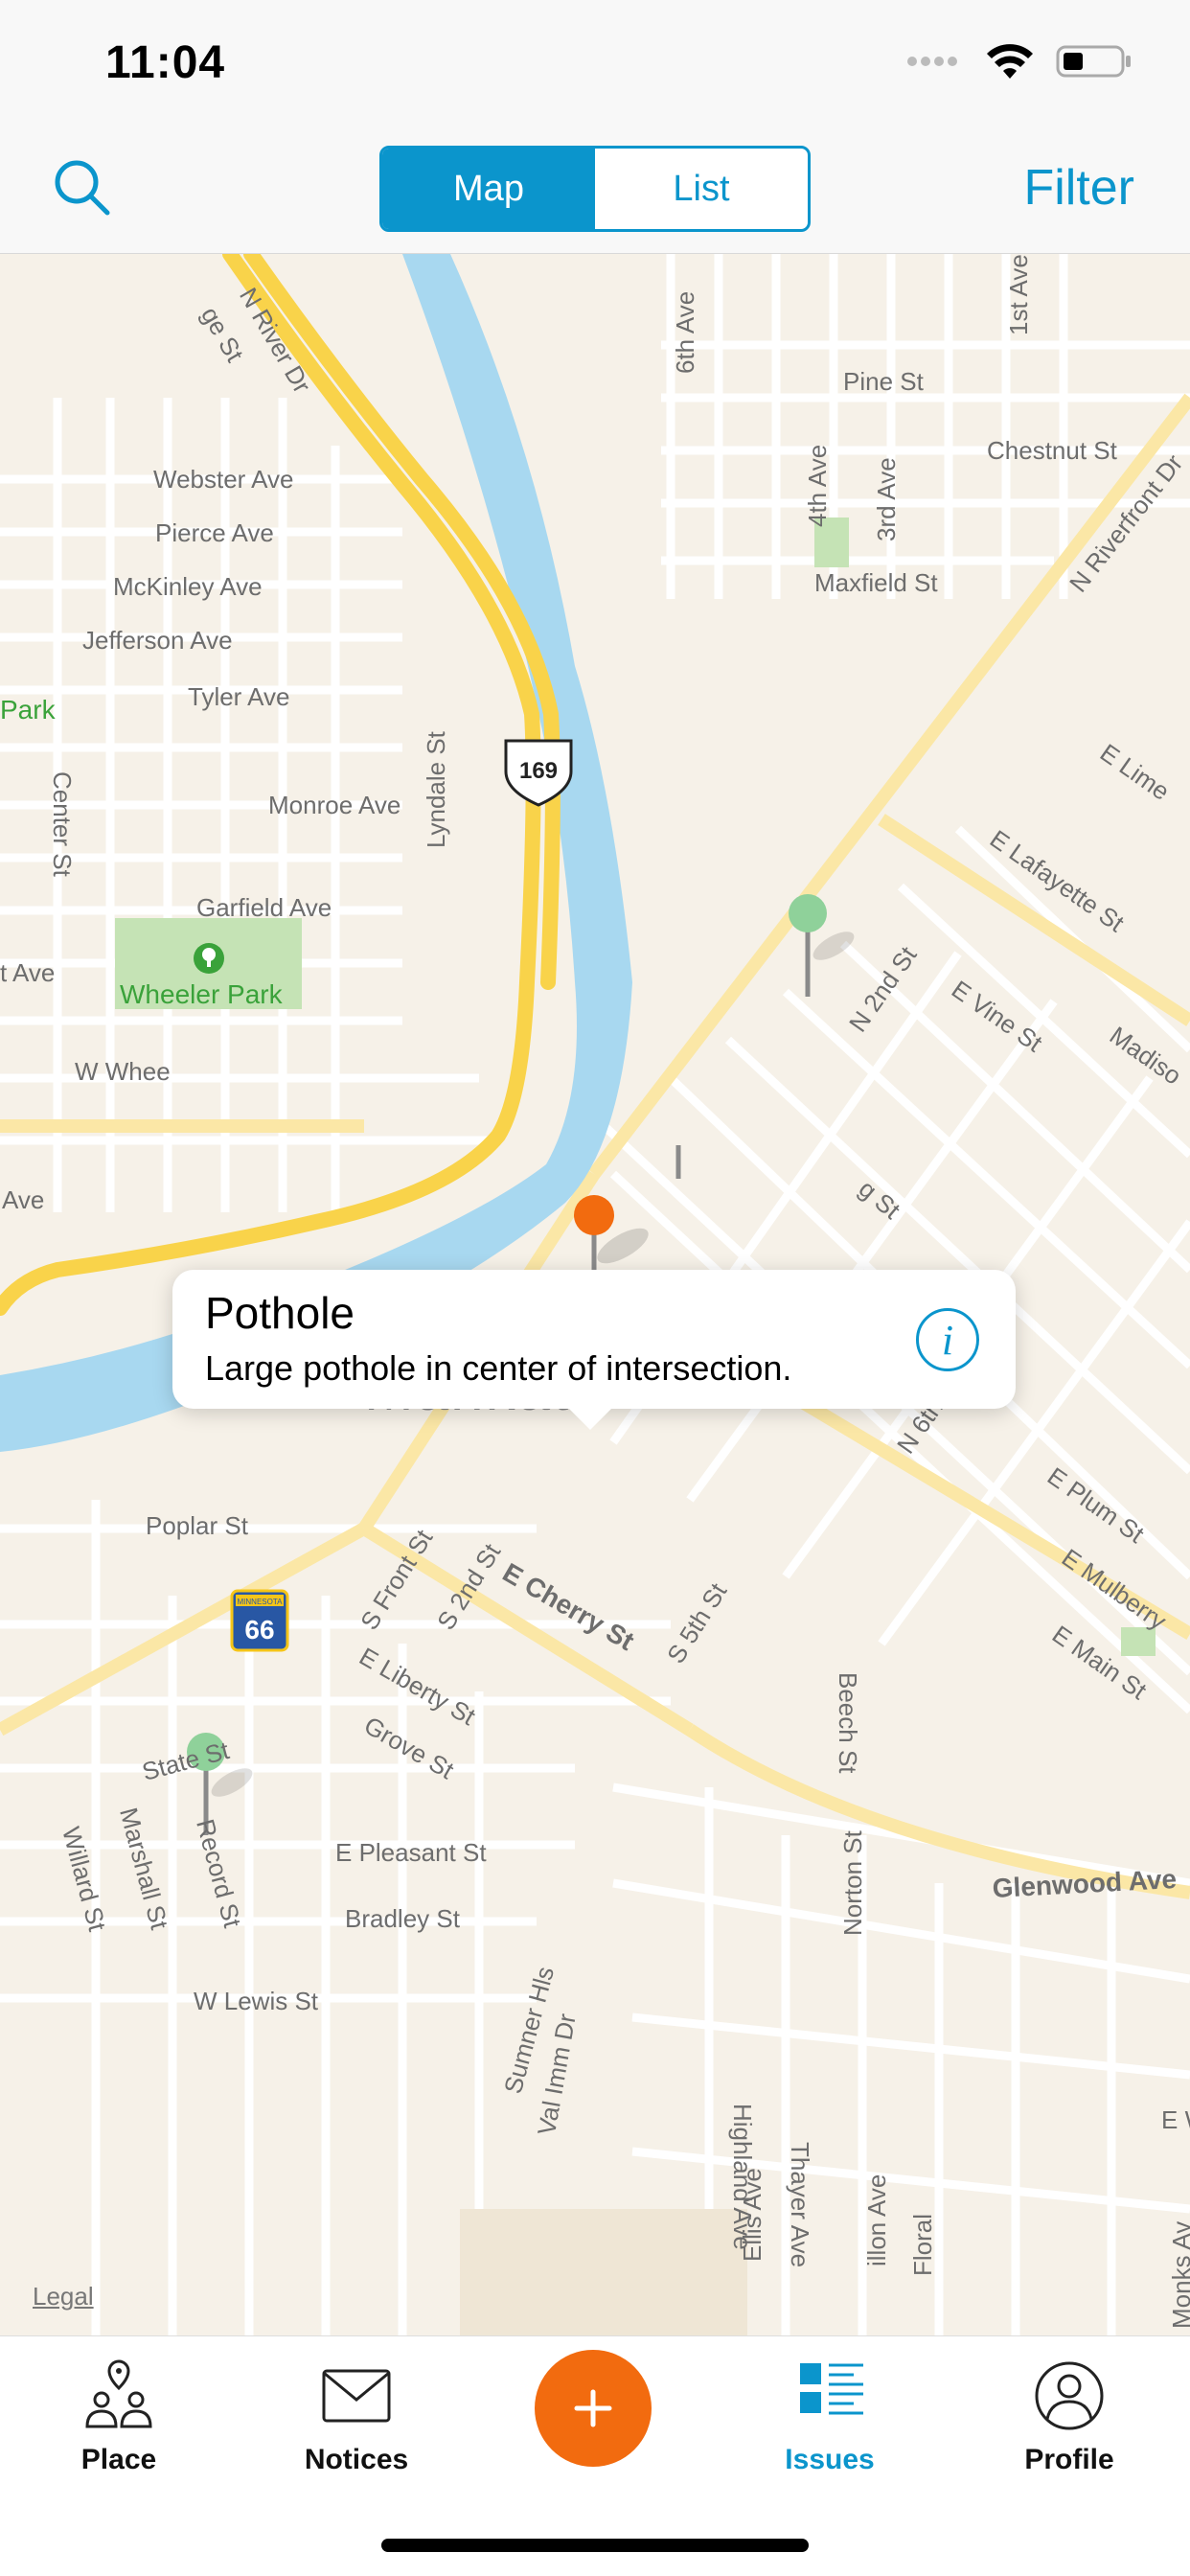 The width and height of the screenshot is (1190, 2576). What do you see at coordinates (1010, 62) in the screenshot?
I see `wifi-icon` at bounding box center [1010, 62].